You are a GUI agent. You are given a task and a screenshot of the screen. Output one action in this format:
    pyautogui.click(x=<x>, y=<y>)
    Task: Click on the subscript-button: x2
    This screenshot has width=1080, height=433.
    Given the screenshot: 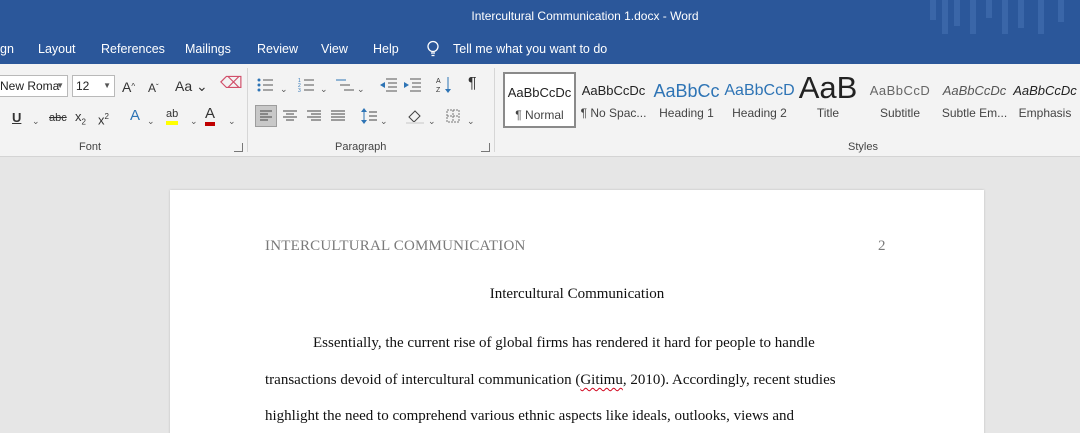 What is the action you would take?
    pyautogui.click(x=80, y=120)
    